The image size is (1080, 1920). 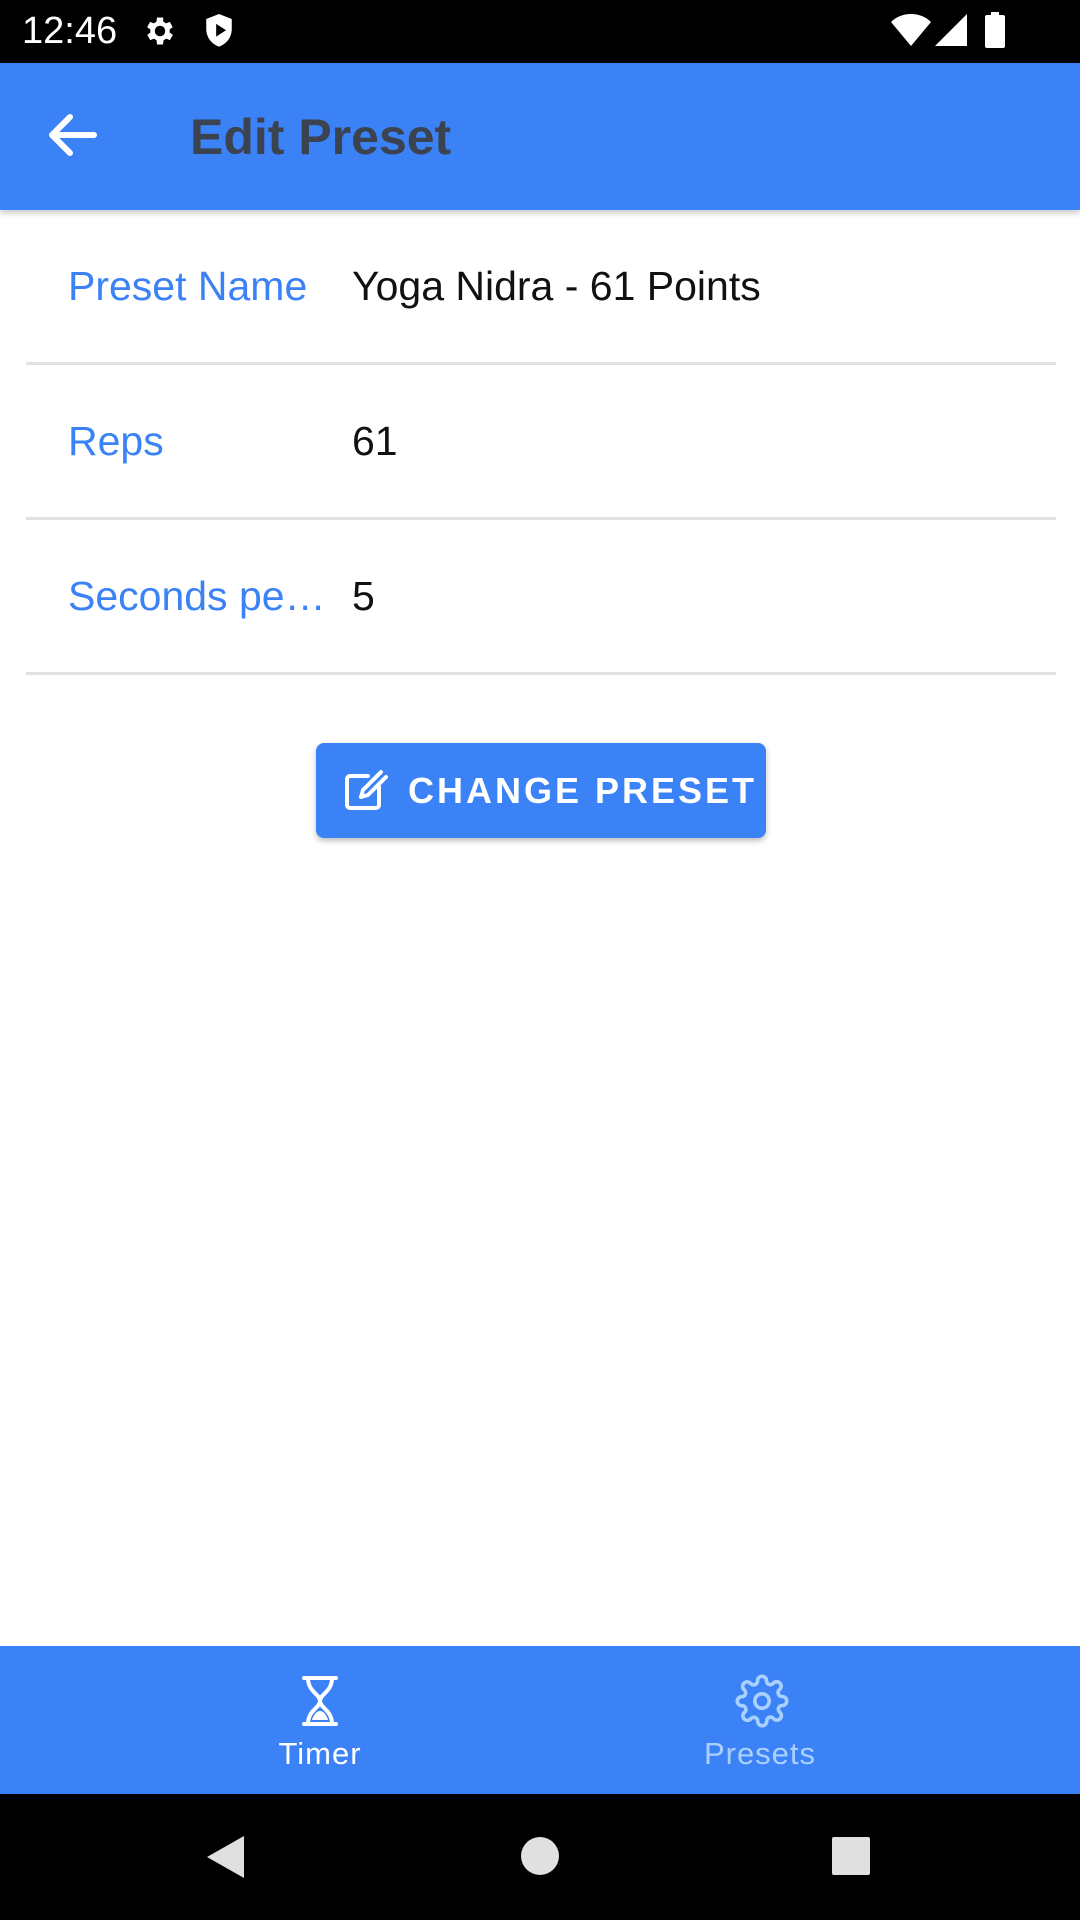 What do you see at coordinates (188, 285) in the screenshot?
I see `preset-name-label: Preset Name` at bounding box center [188, 285].